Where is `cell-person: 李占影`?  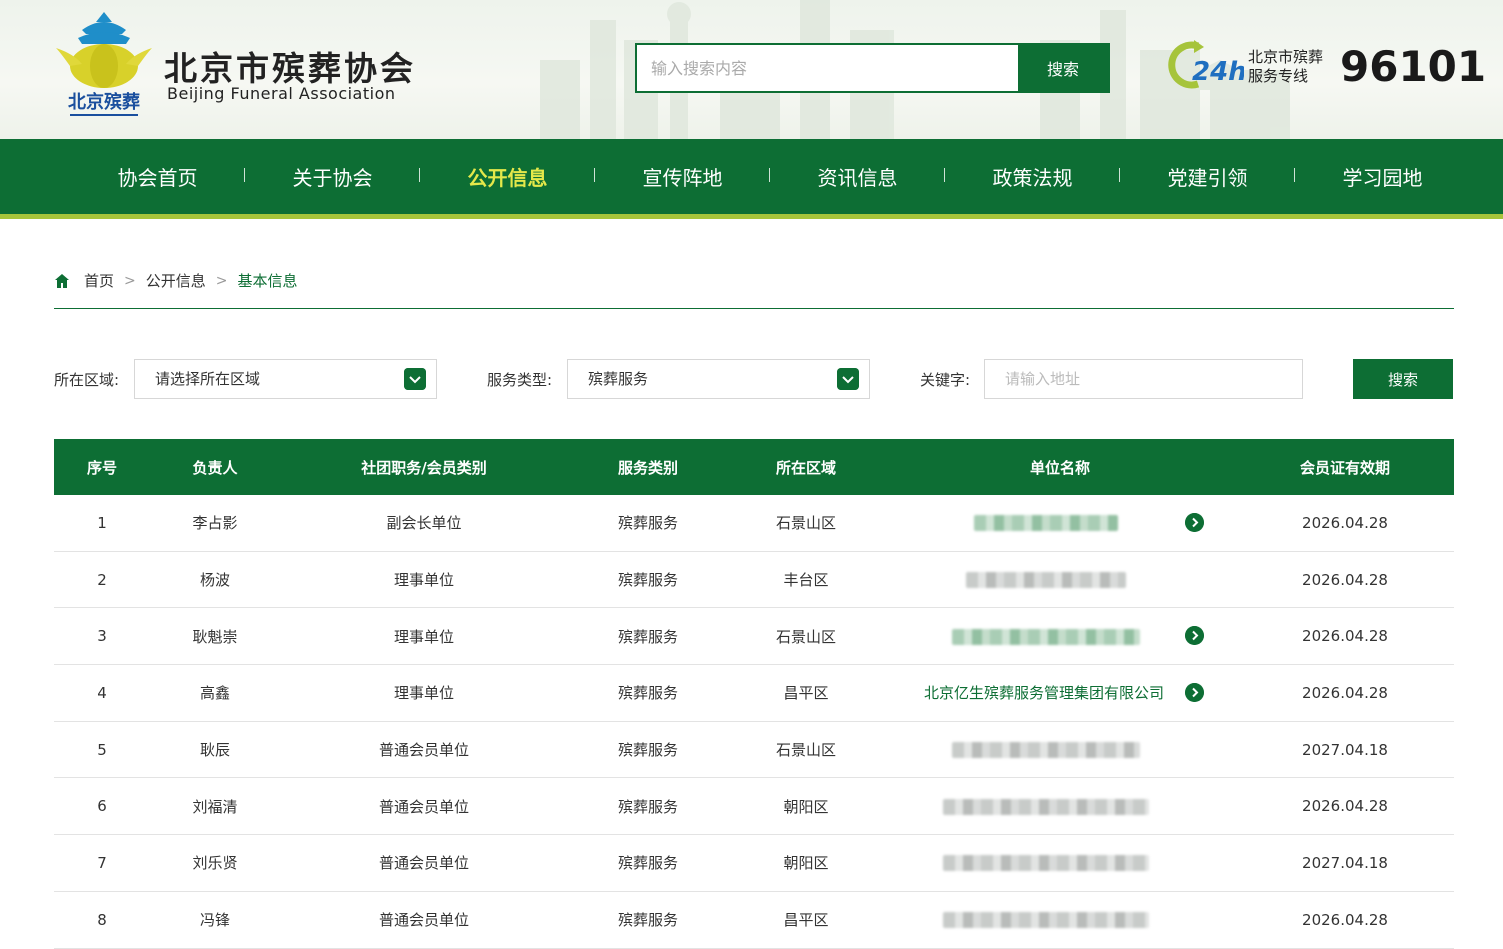 cell-person: 李占影 is located at coordinates (215, 523).